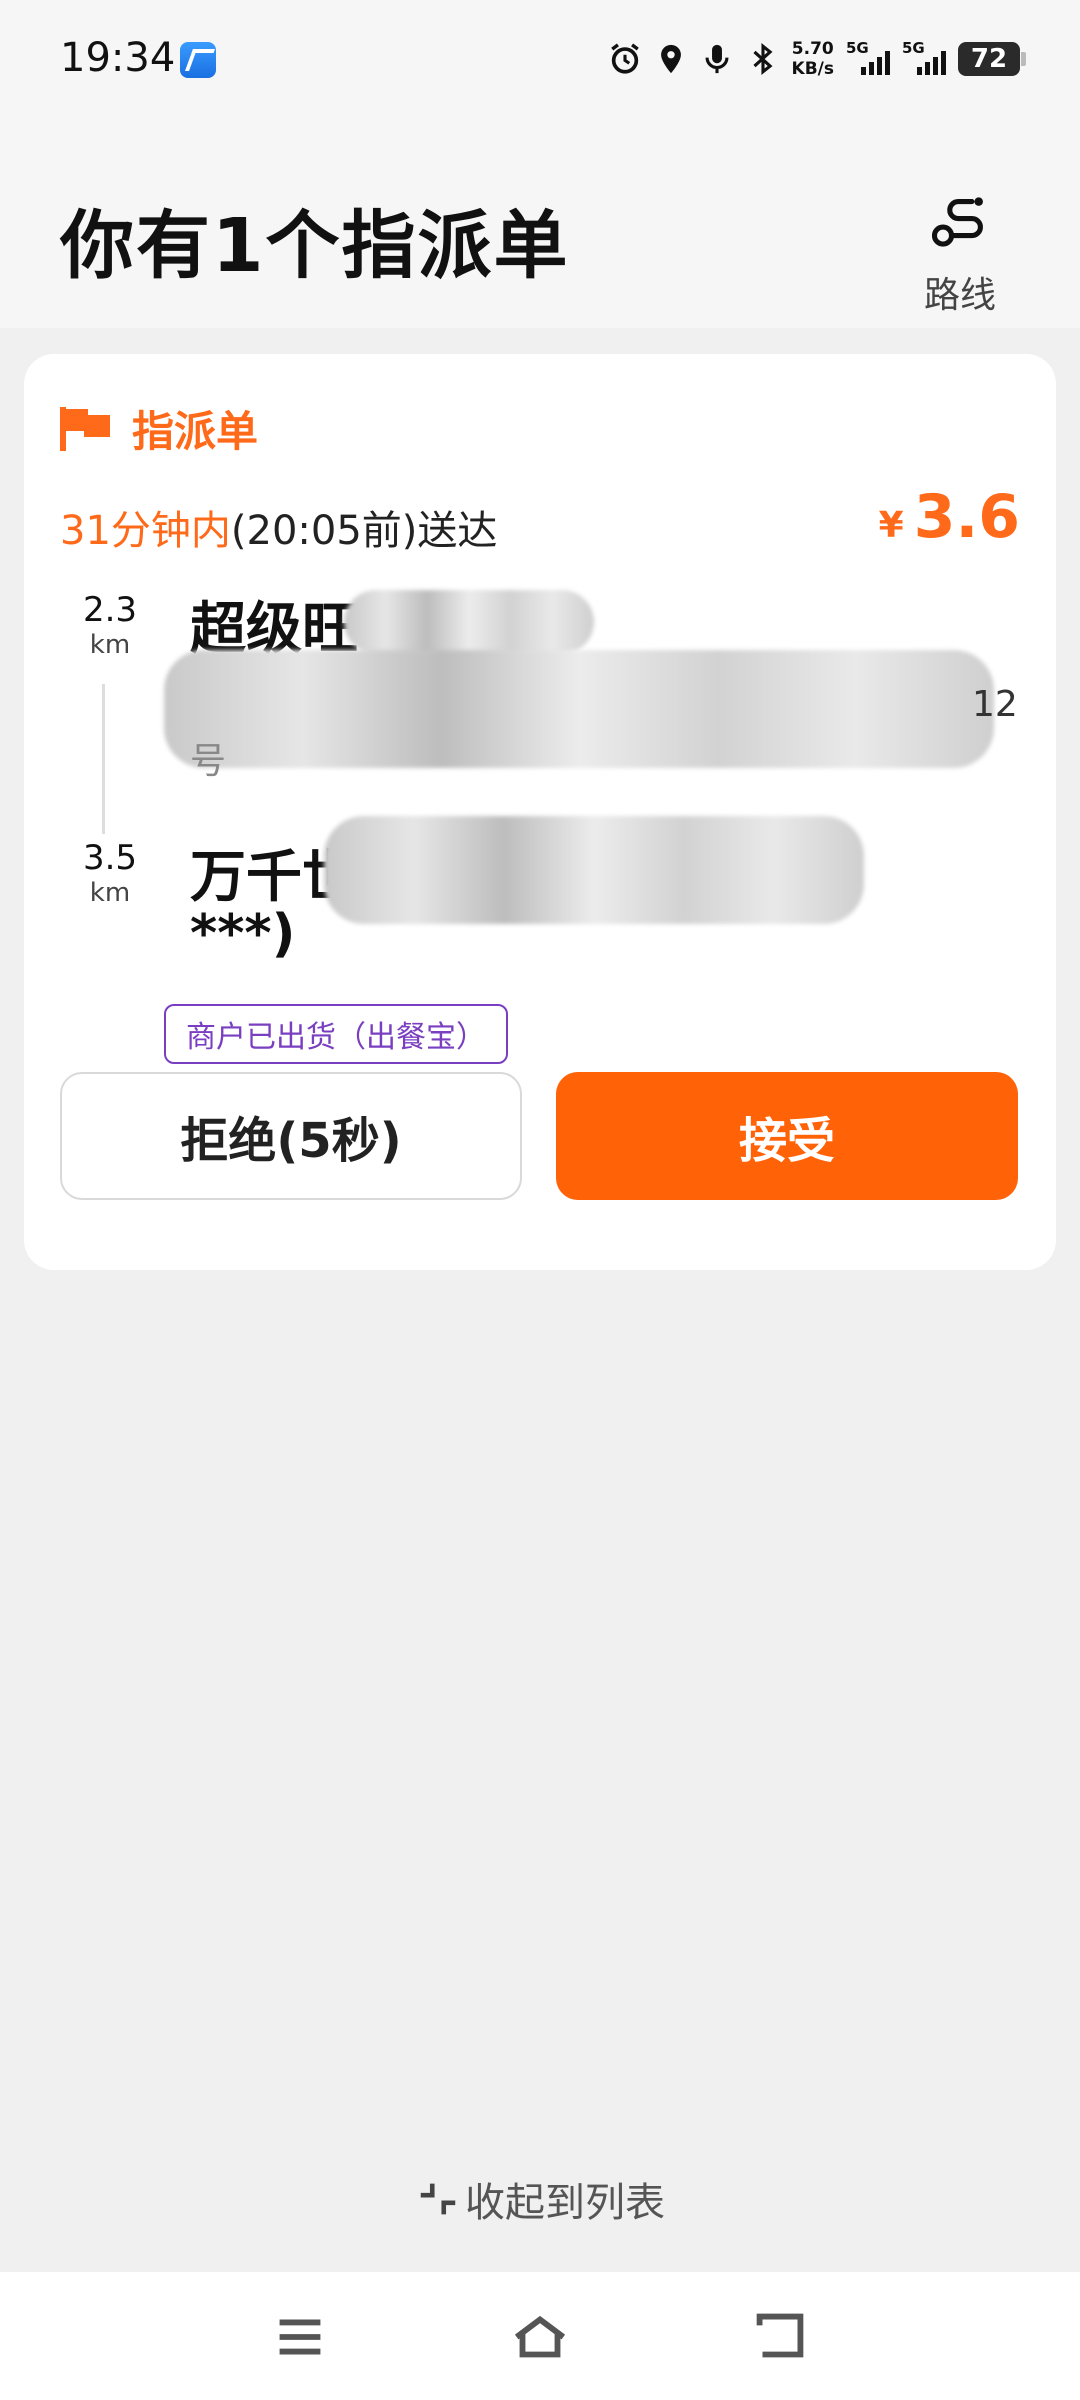 This screenshot has width=1080, height=2400. Describe the element at coordinates (717, 59) in the screenshot. I see `microphone-icon` at that location.